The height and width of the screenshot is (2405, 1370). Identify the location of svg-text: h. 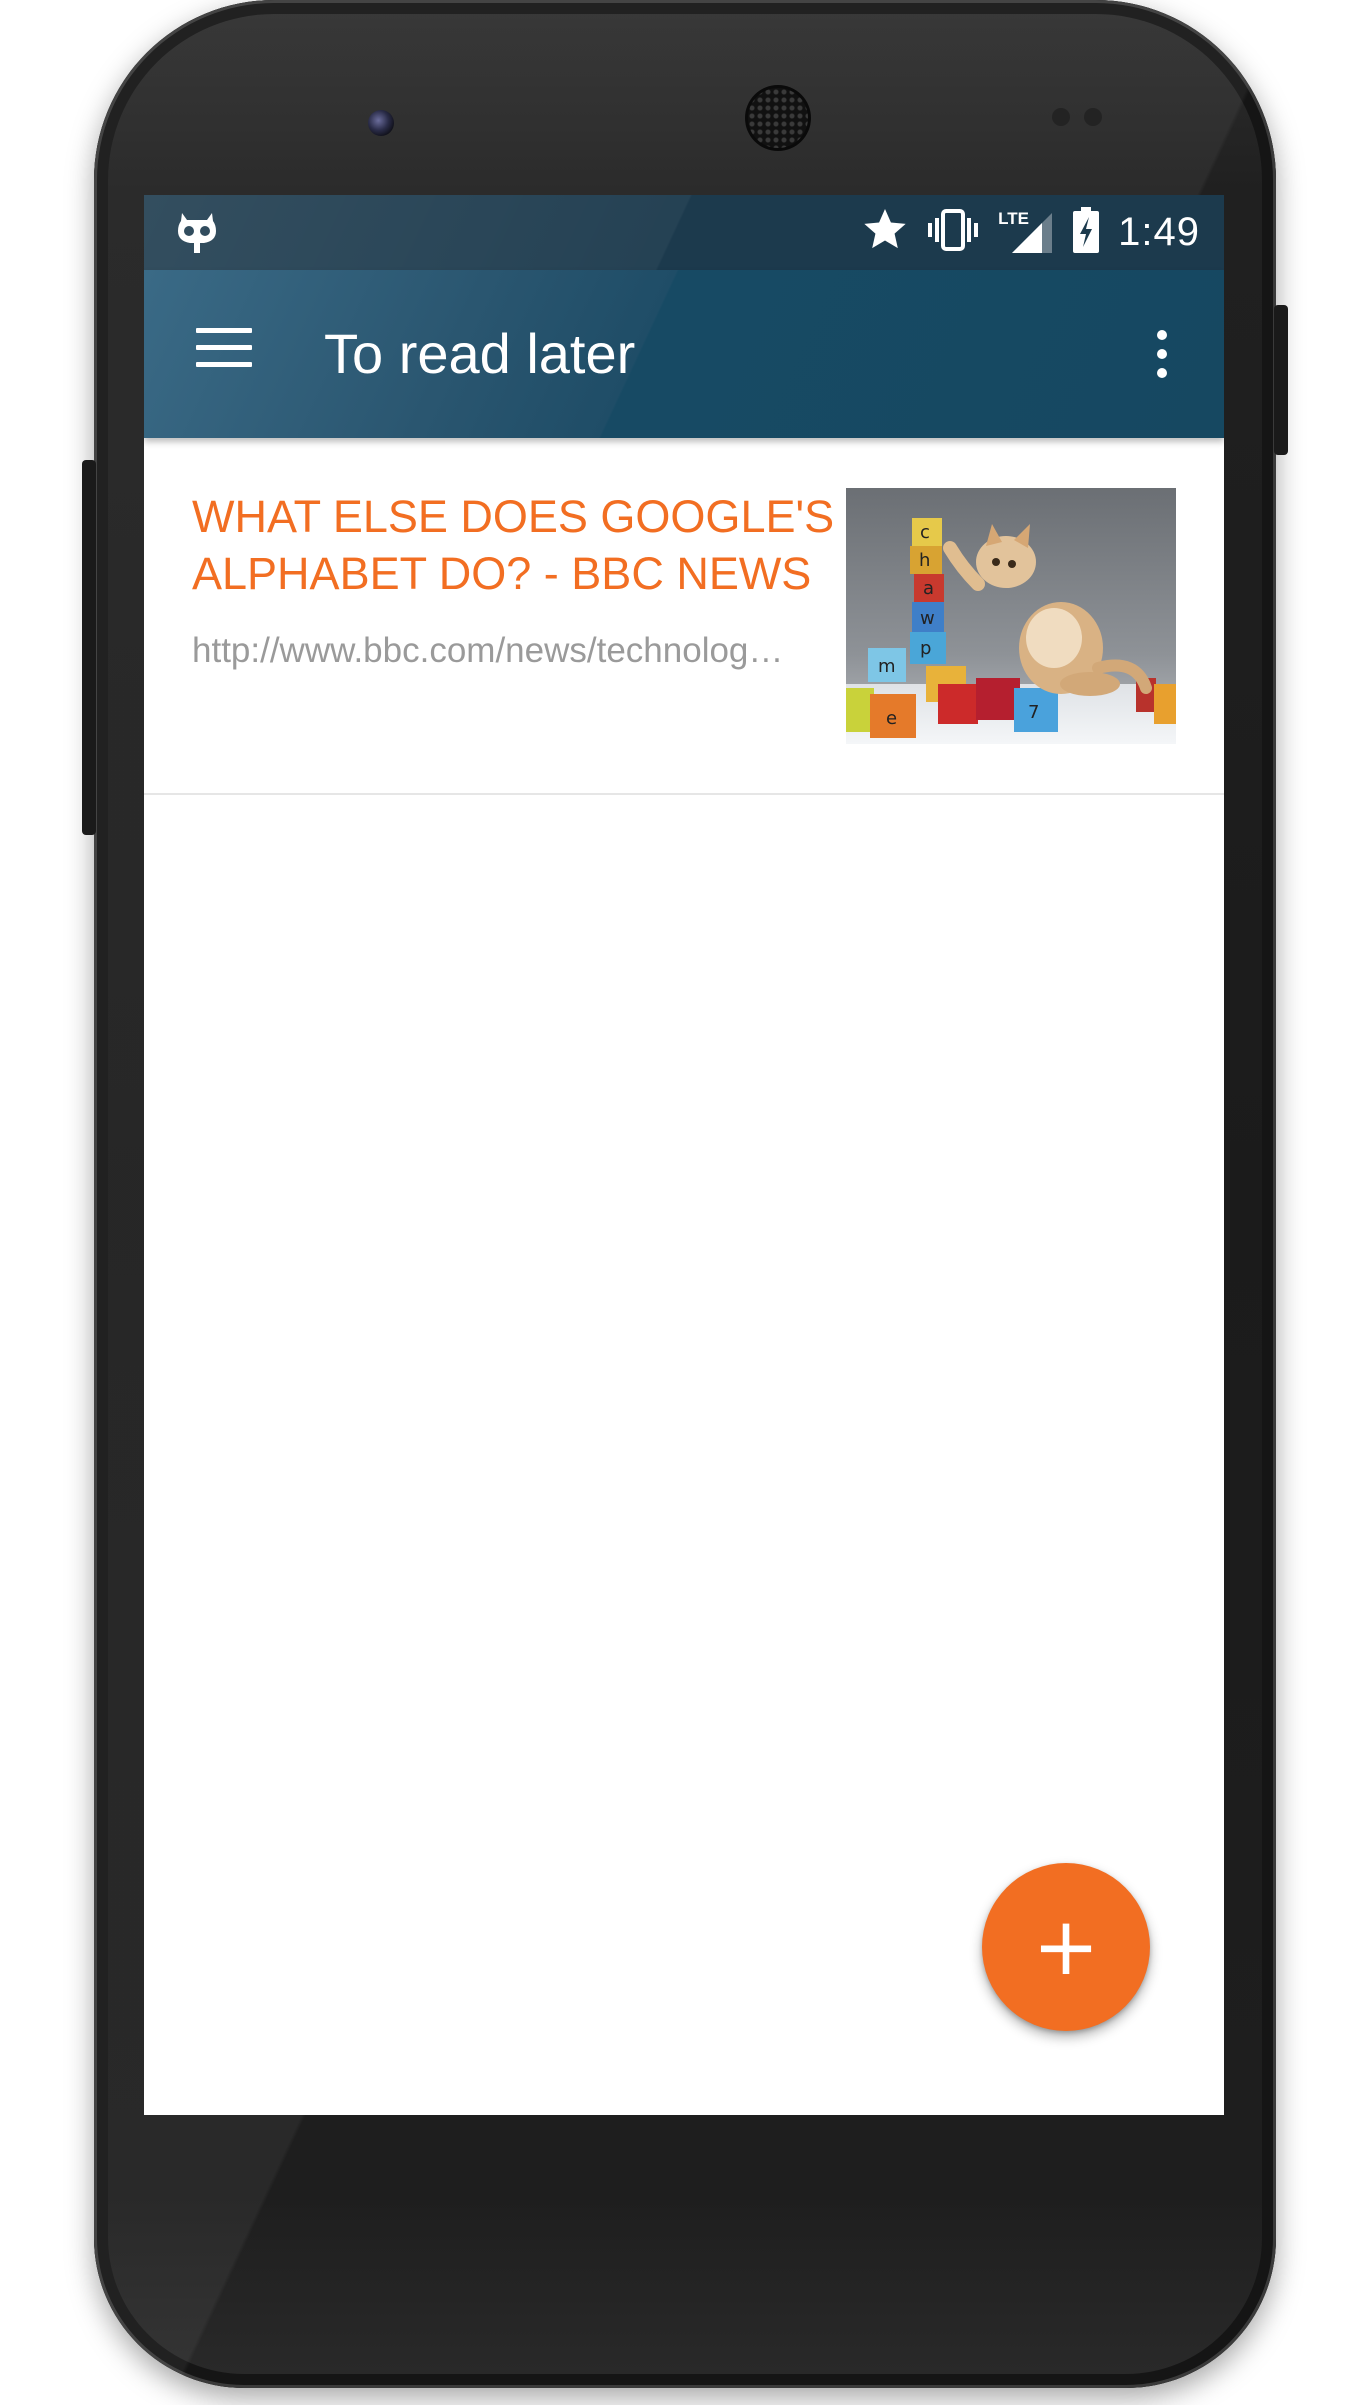
(924, 560).